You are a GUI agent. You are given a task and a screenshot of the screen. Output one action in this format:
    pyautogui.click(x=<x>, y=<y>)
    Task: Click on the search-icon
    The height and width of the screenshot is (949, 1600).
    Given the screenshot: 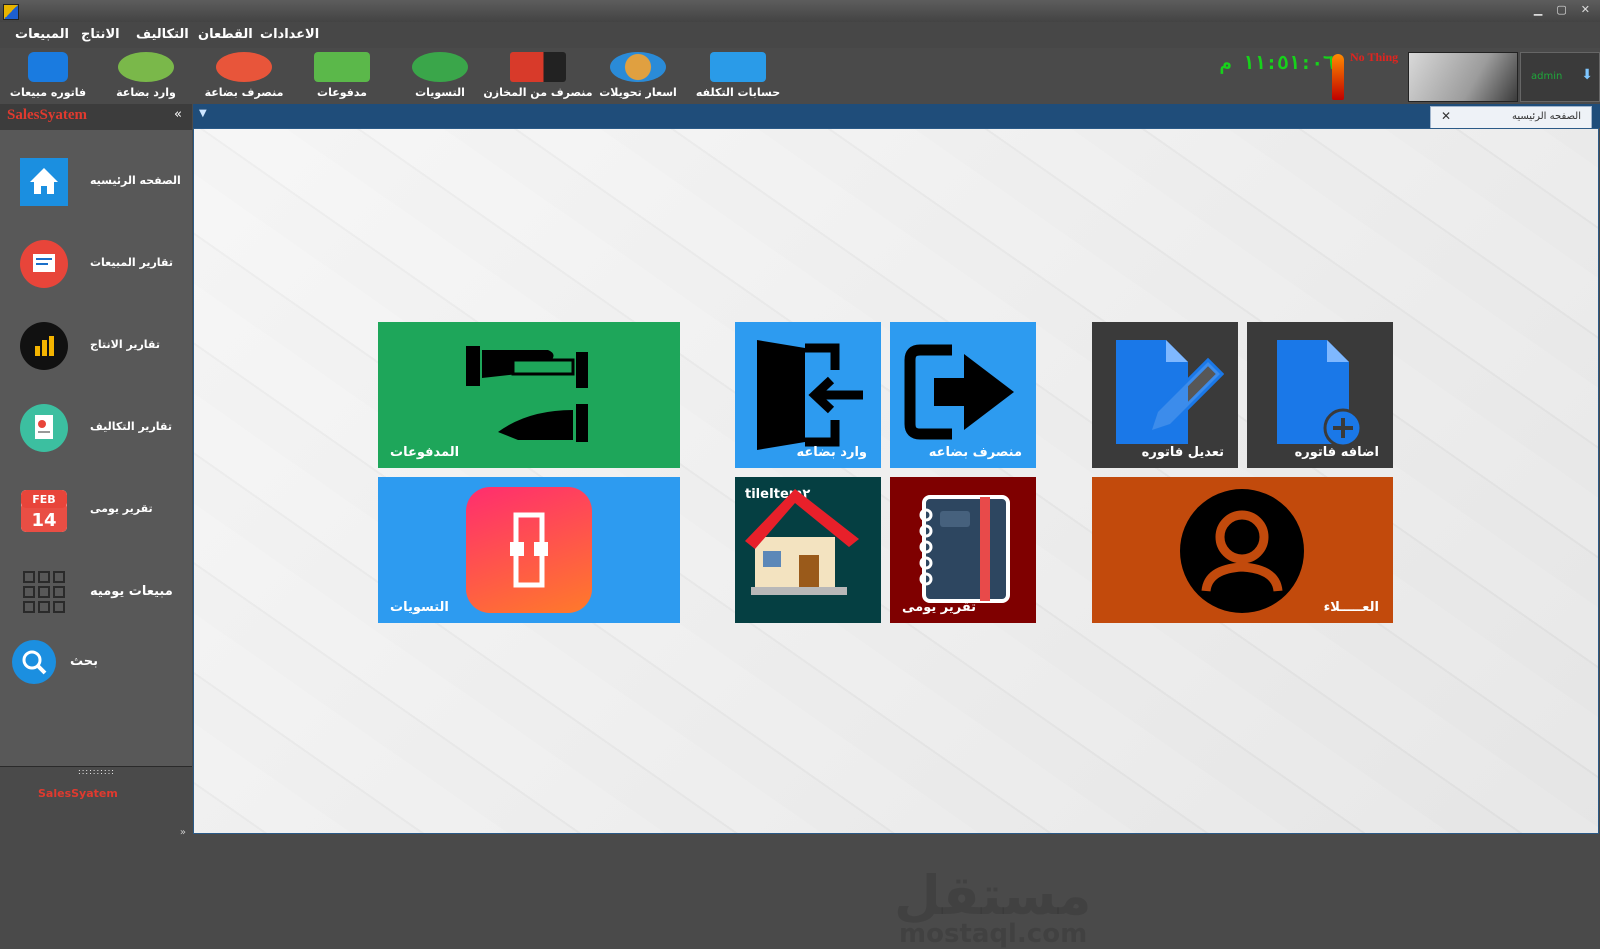 What is the action you would take?
    pyautogui.click(x=34, y=662)
    